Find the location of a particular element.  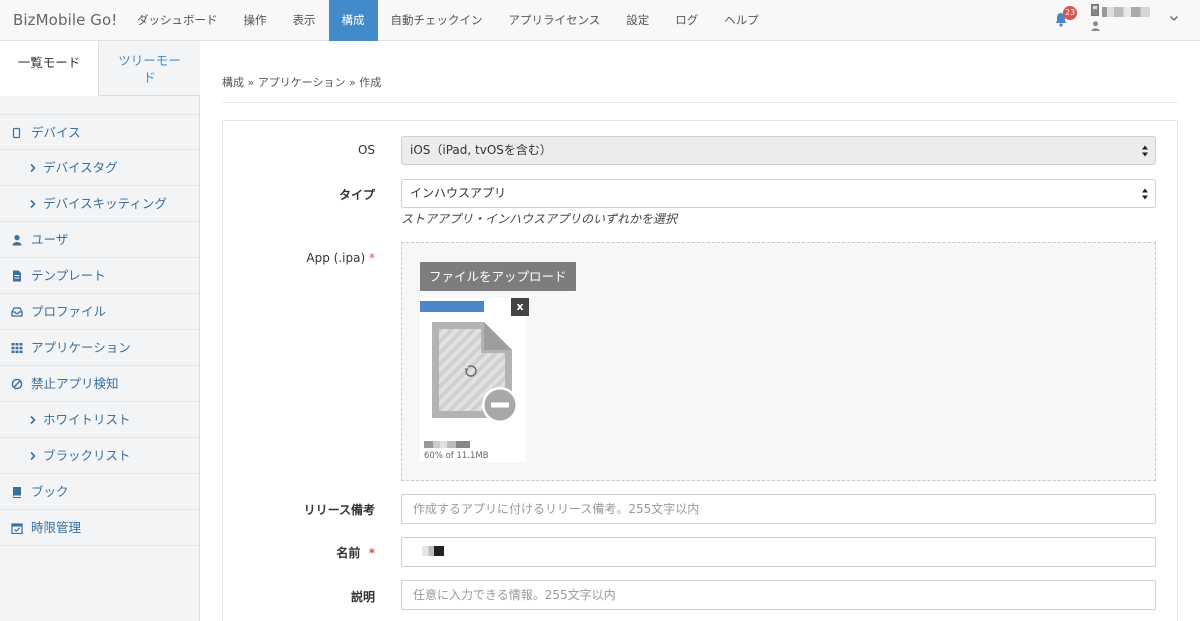

sidebar-item-whitelist: ホワイトリスト is located at coordinates (99, 420).